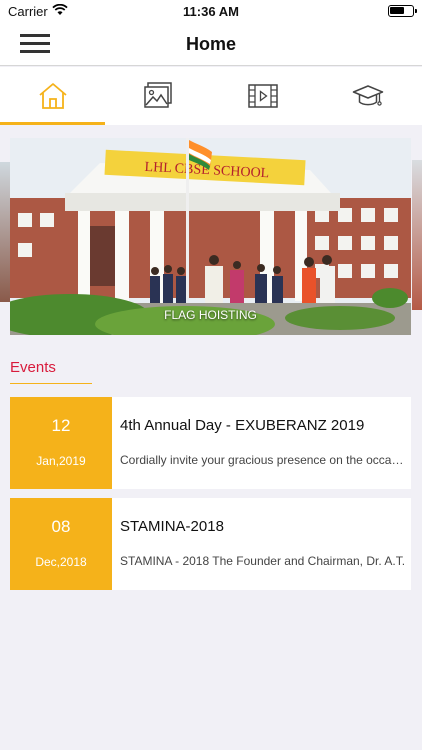 This screenshot has height=750, width=422. I want to click on graduation-cap-icon, so click(367, 95).